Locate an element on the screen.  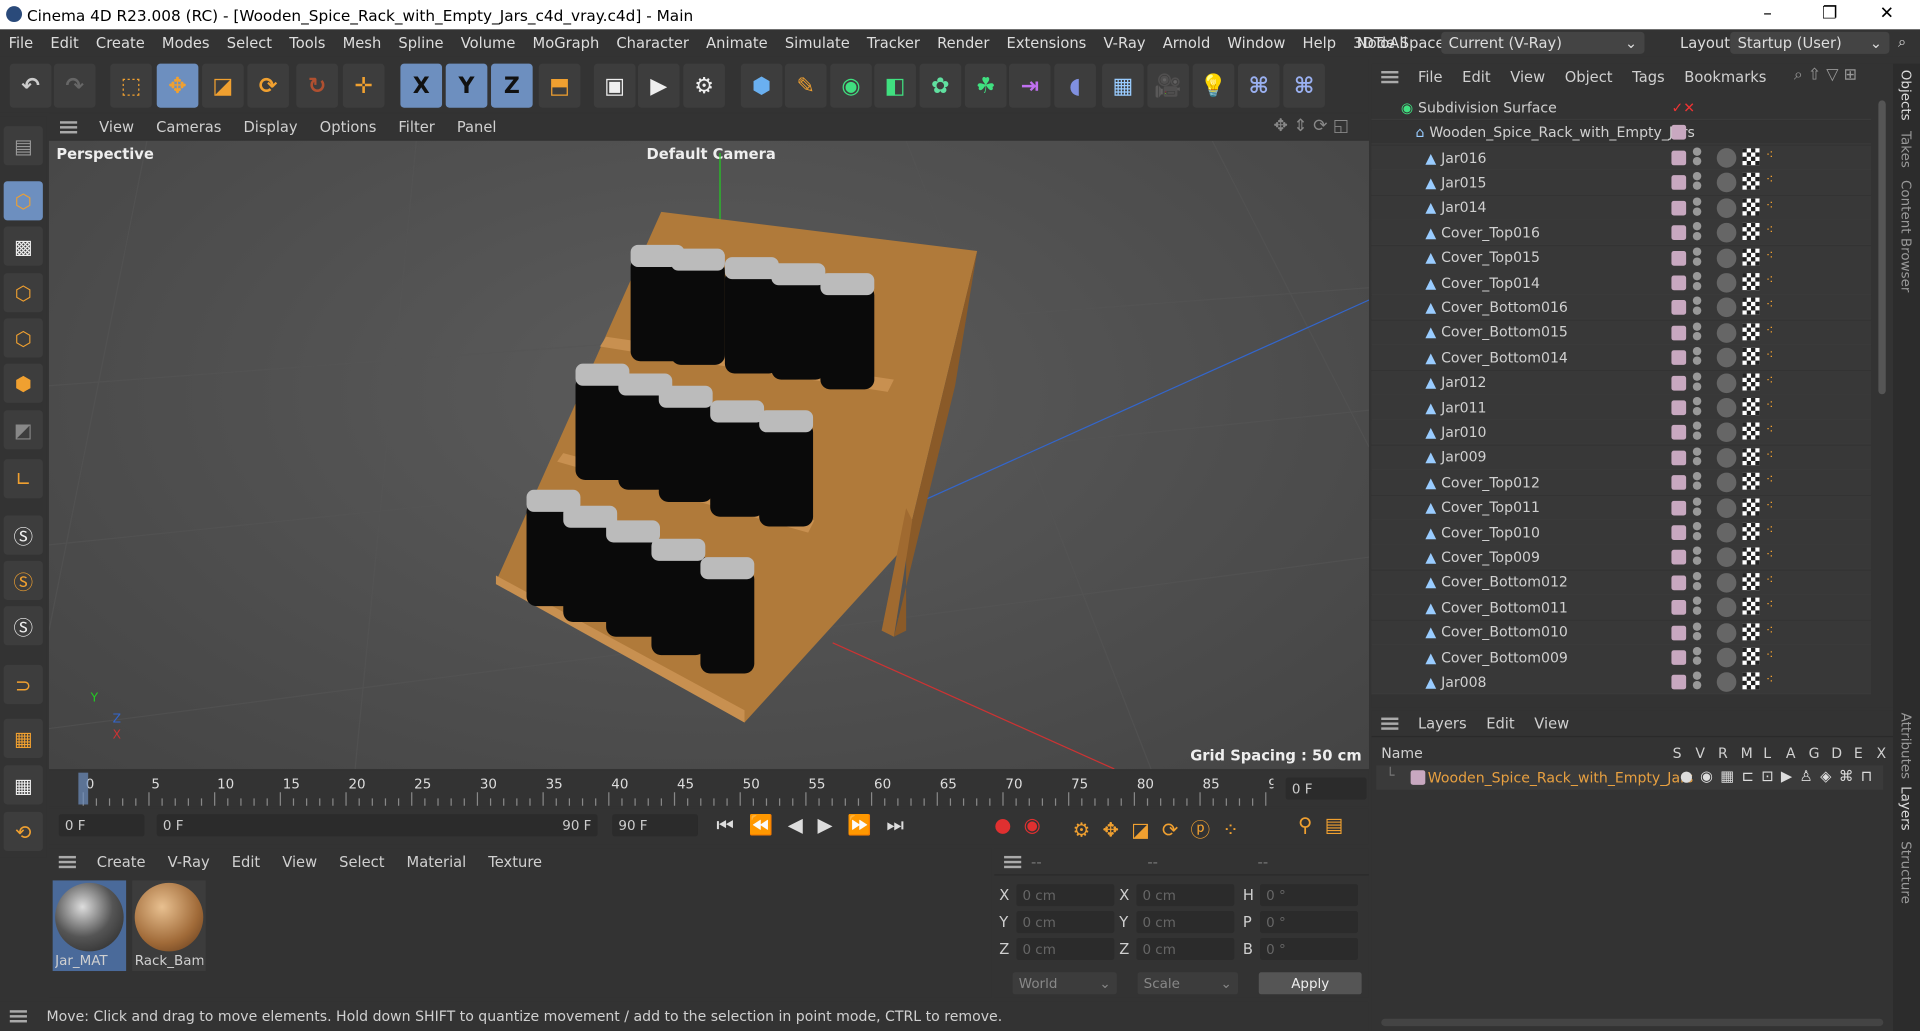
point-mode-icon: ⬡ is located at coordinates (23, 293).